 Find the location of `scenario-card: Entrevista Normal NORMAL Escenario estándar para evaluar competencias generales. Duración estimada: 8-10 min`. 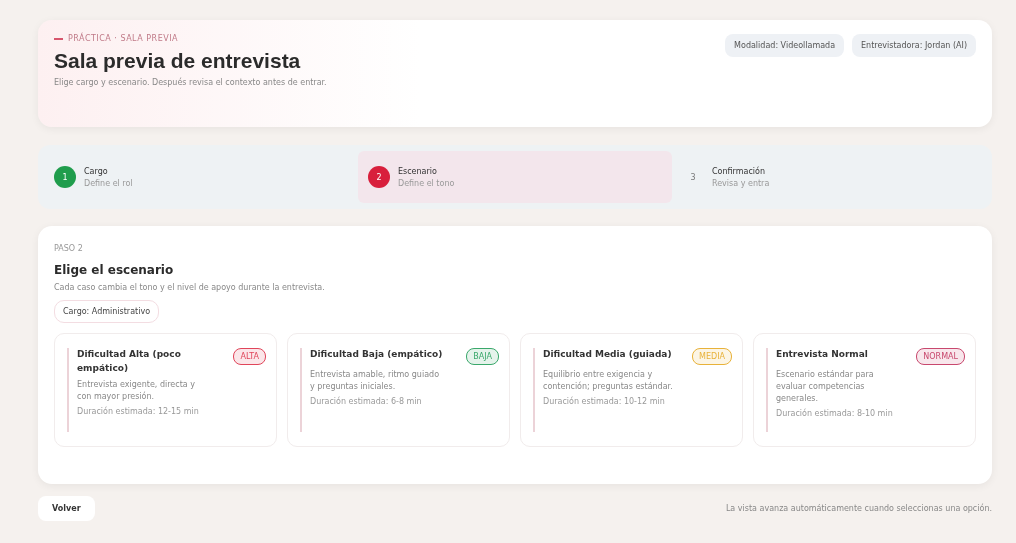

scenario-card: Entrevista Normal NORMAL Escenario estándar para evaluar competencias generales. Duración estimada: 8-10 min is located at coordinates (864, 390).